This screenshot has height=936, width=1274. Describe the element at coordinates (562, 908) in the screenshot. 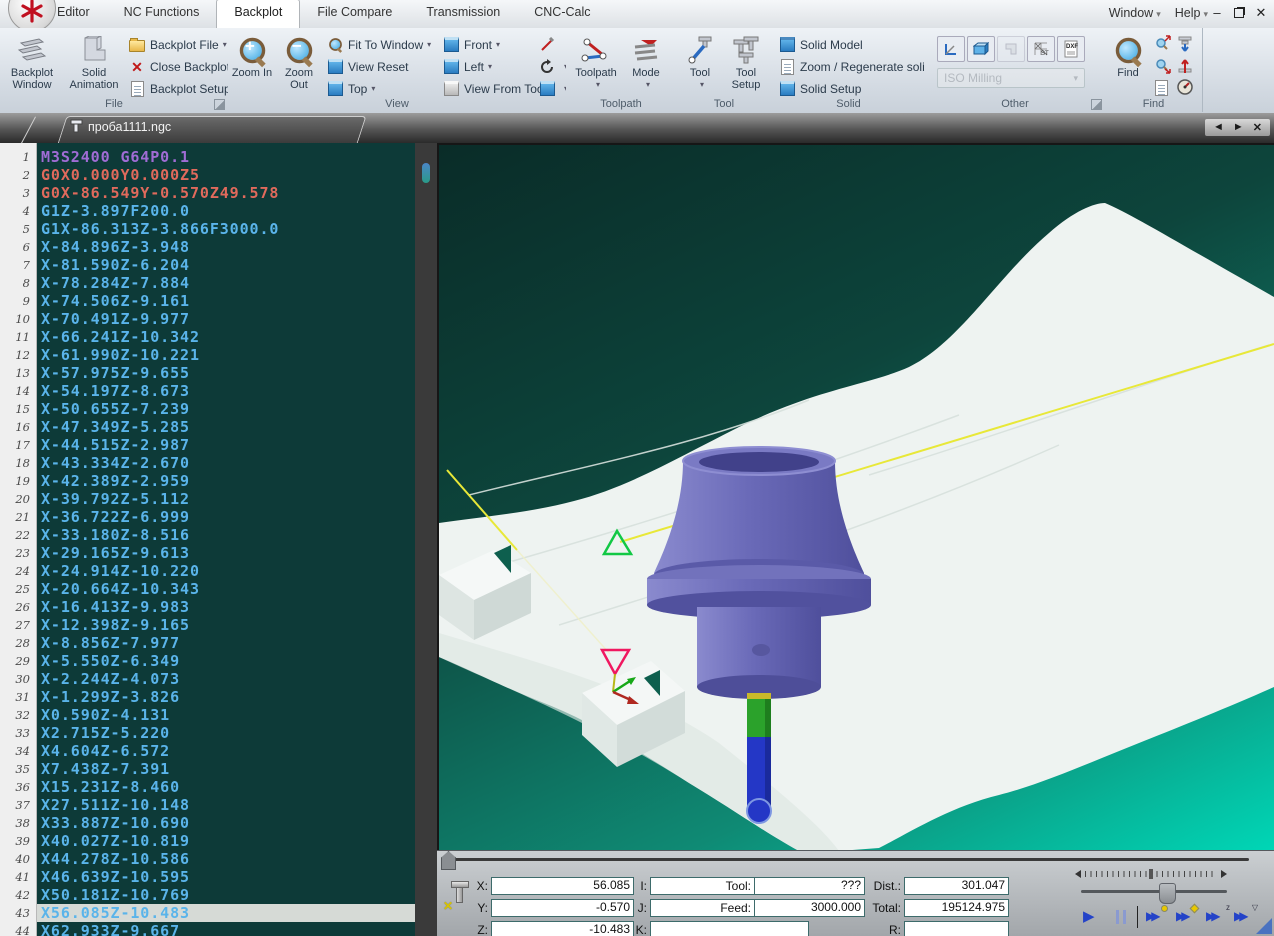

I see `status-field-value: -0.570` at that location.